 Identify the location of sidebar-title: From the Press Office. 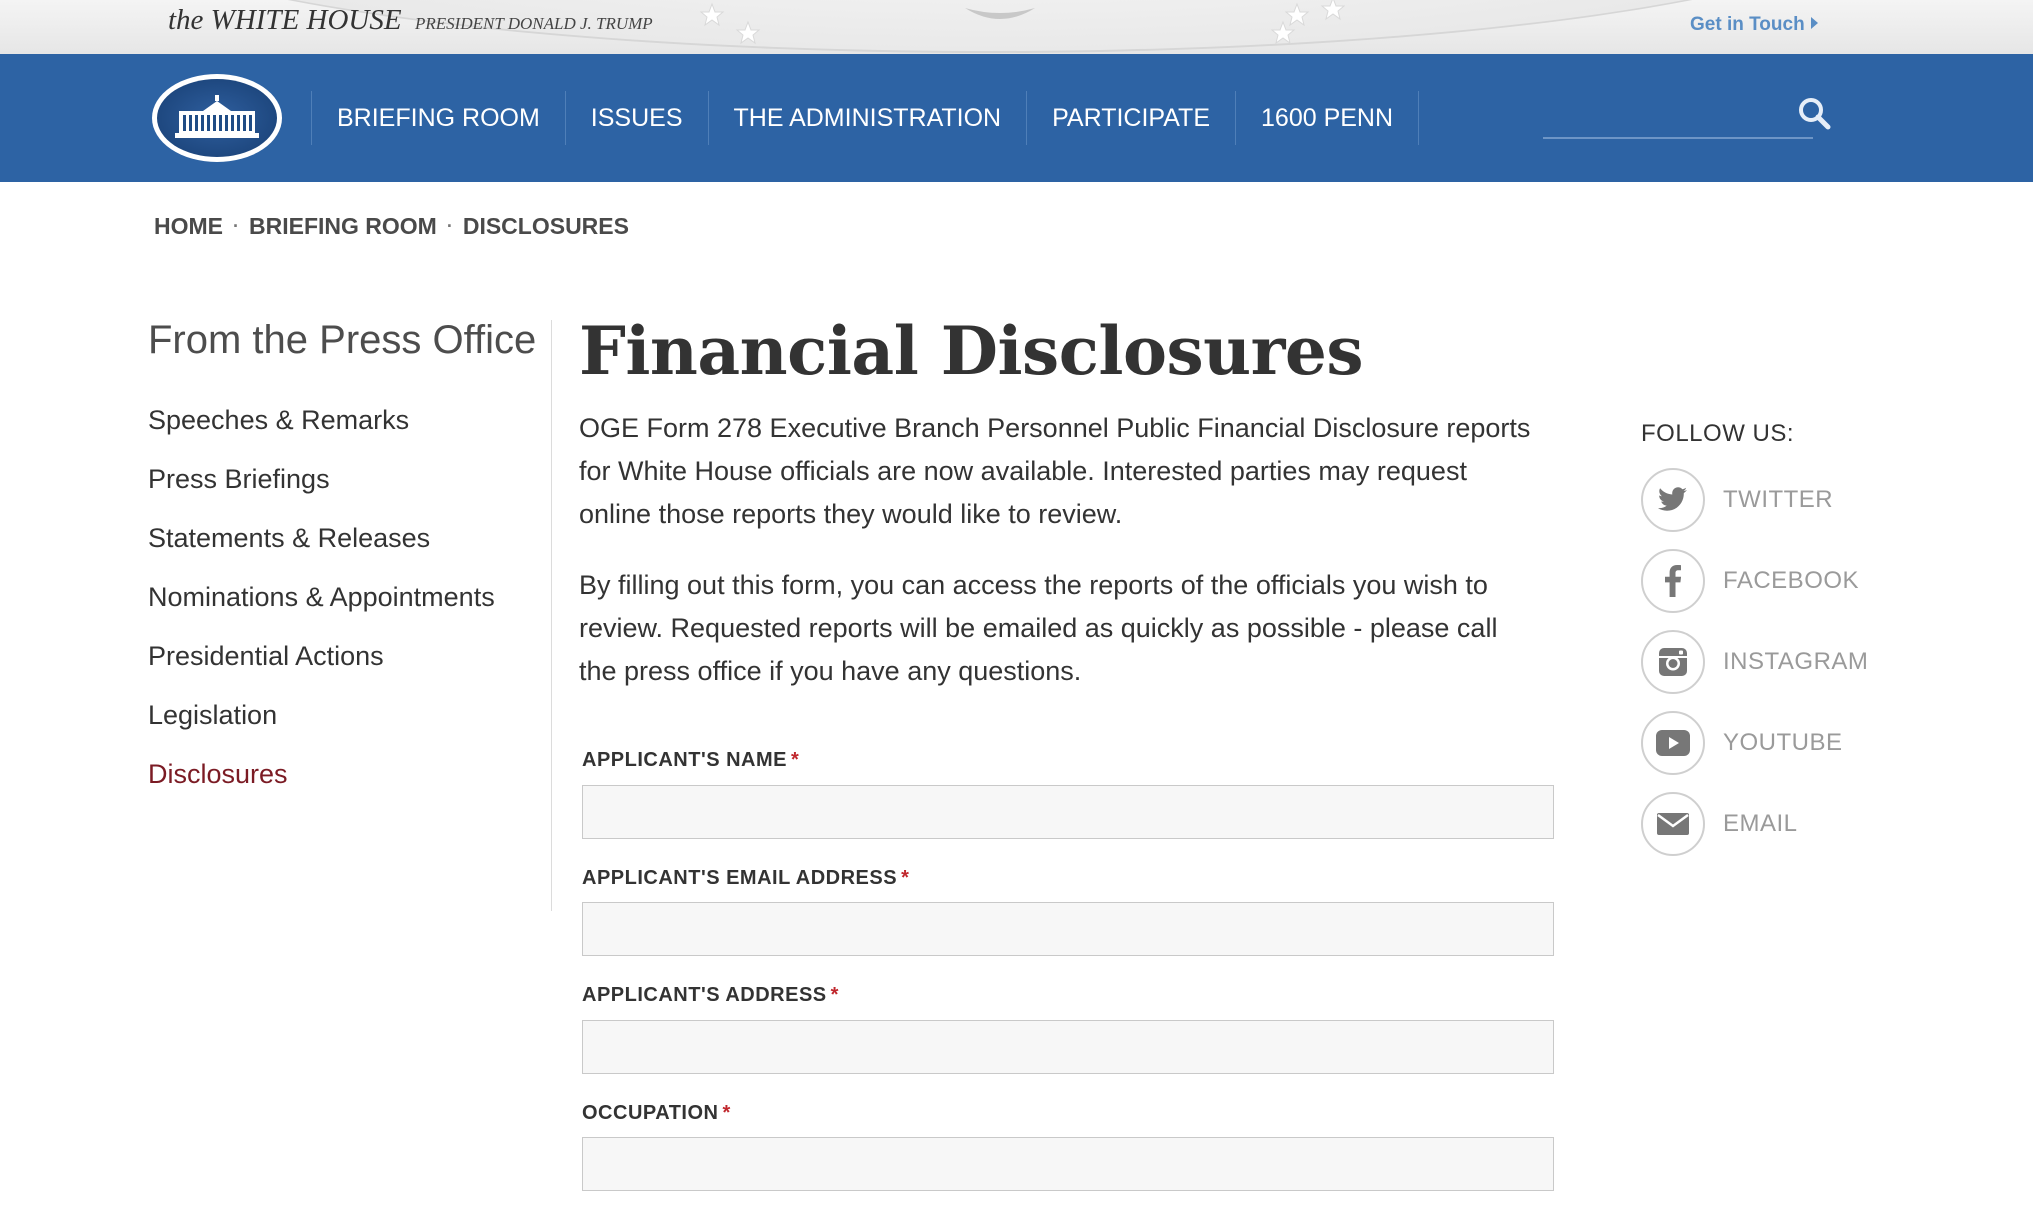
(342, 340).